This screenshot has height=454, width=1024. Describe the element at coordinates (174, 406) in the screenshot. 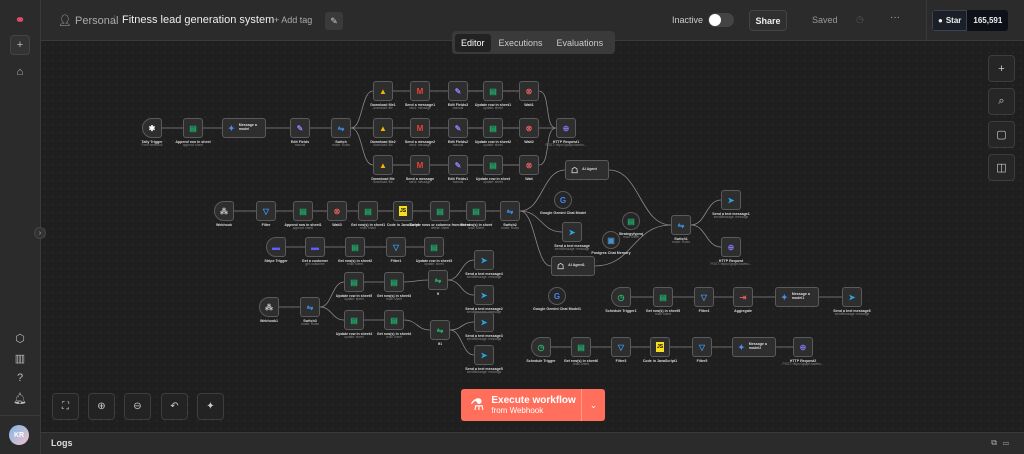

I see `undo-button: ↶` at that location.